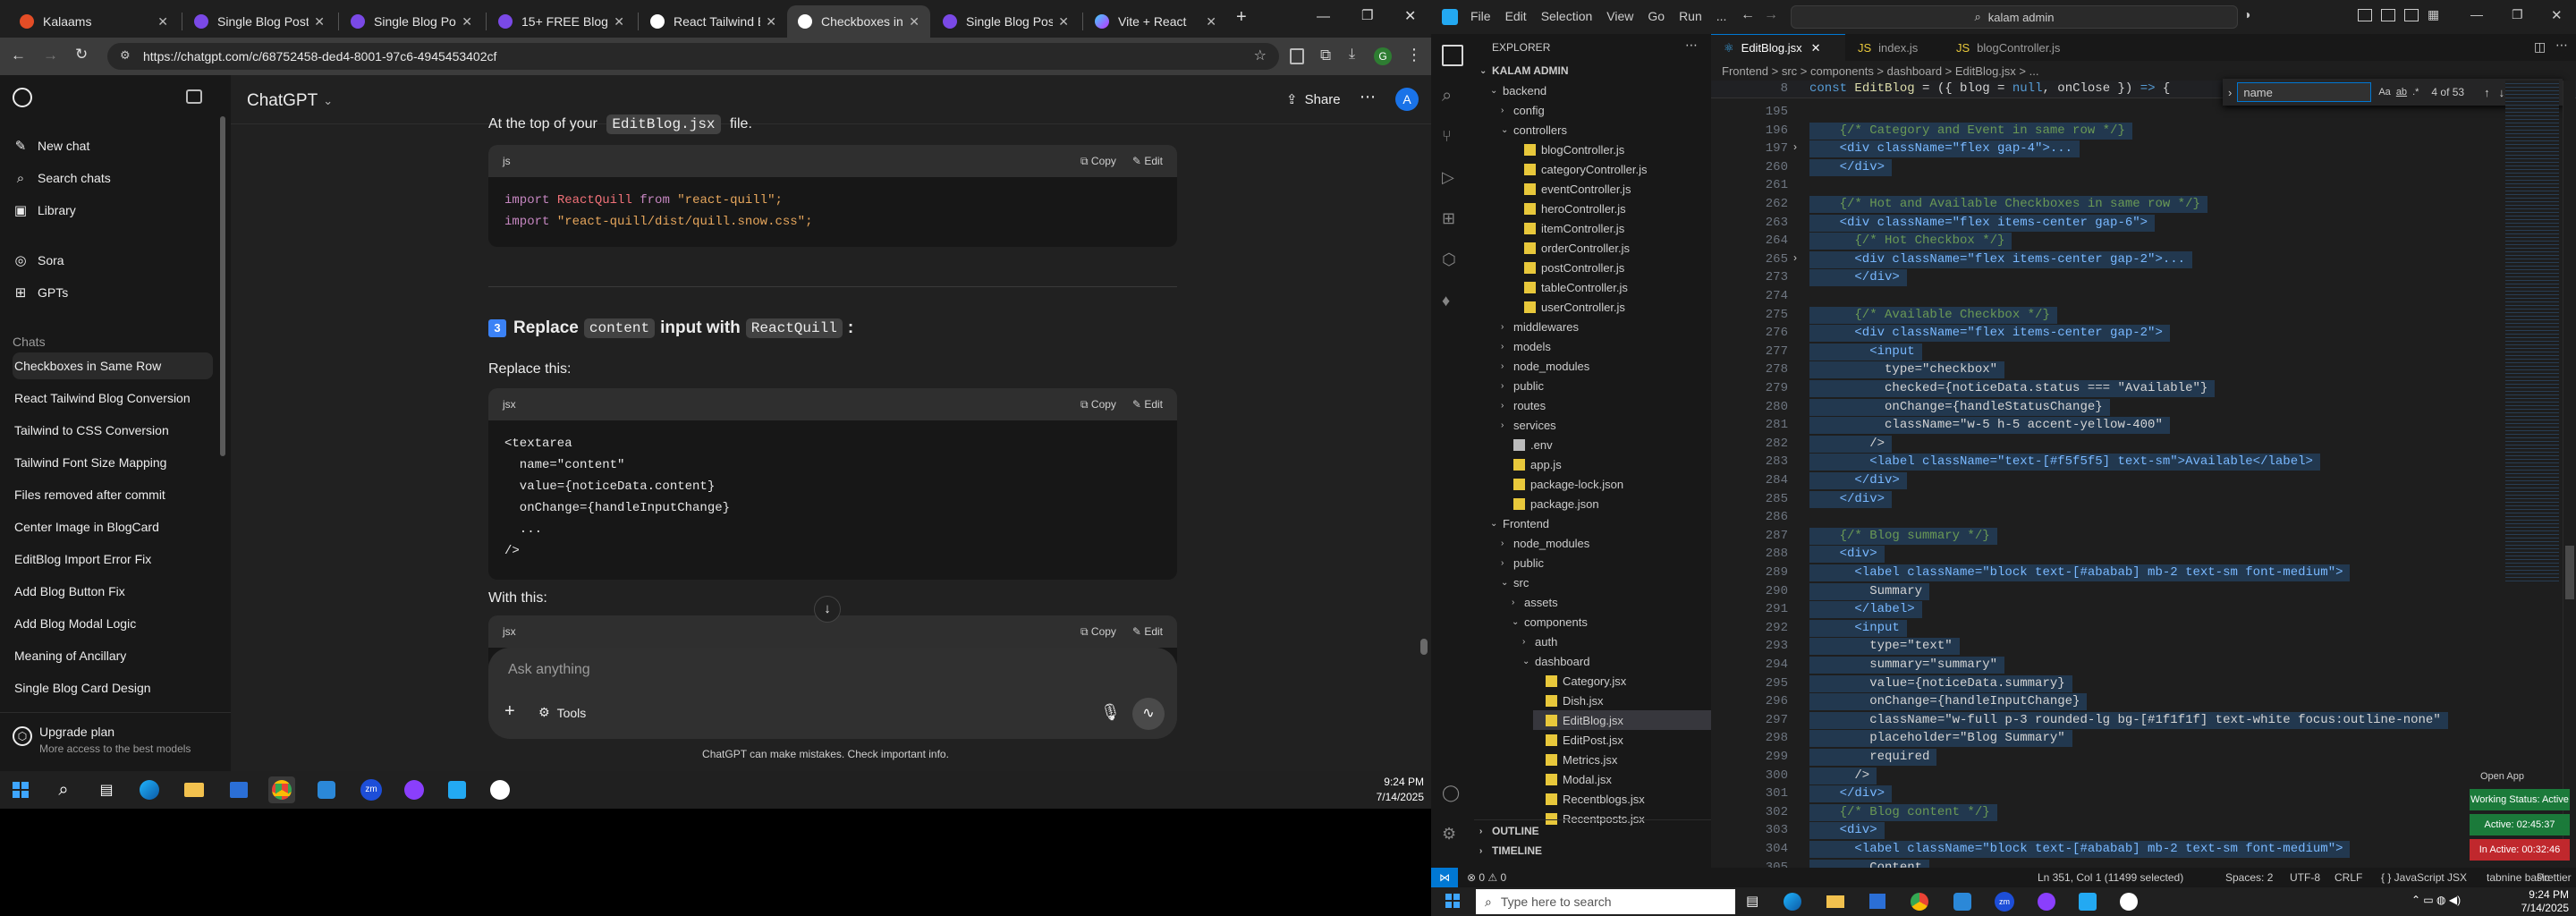 The height and width of the screenshot is (916, 2576). What do you see at coordinates (22, 736) in the screenshot?
I see `upgrade-plan-icon: ⬡` at bounding box center [22, 736].